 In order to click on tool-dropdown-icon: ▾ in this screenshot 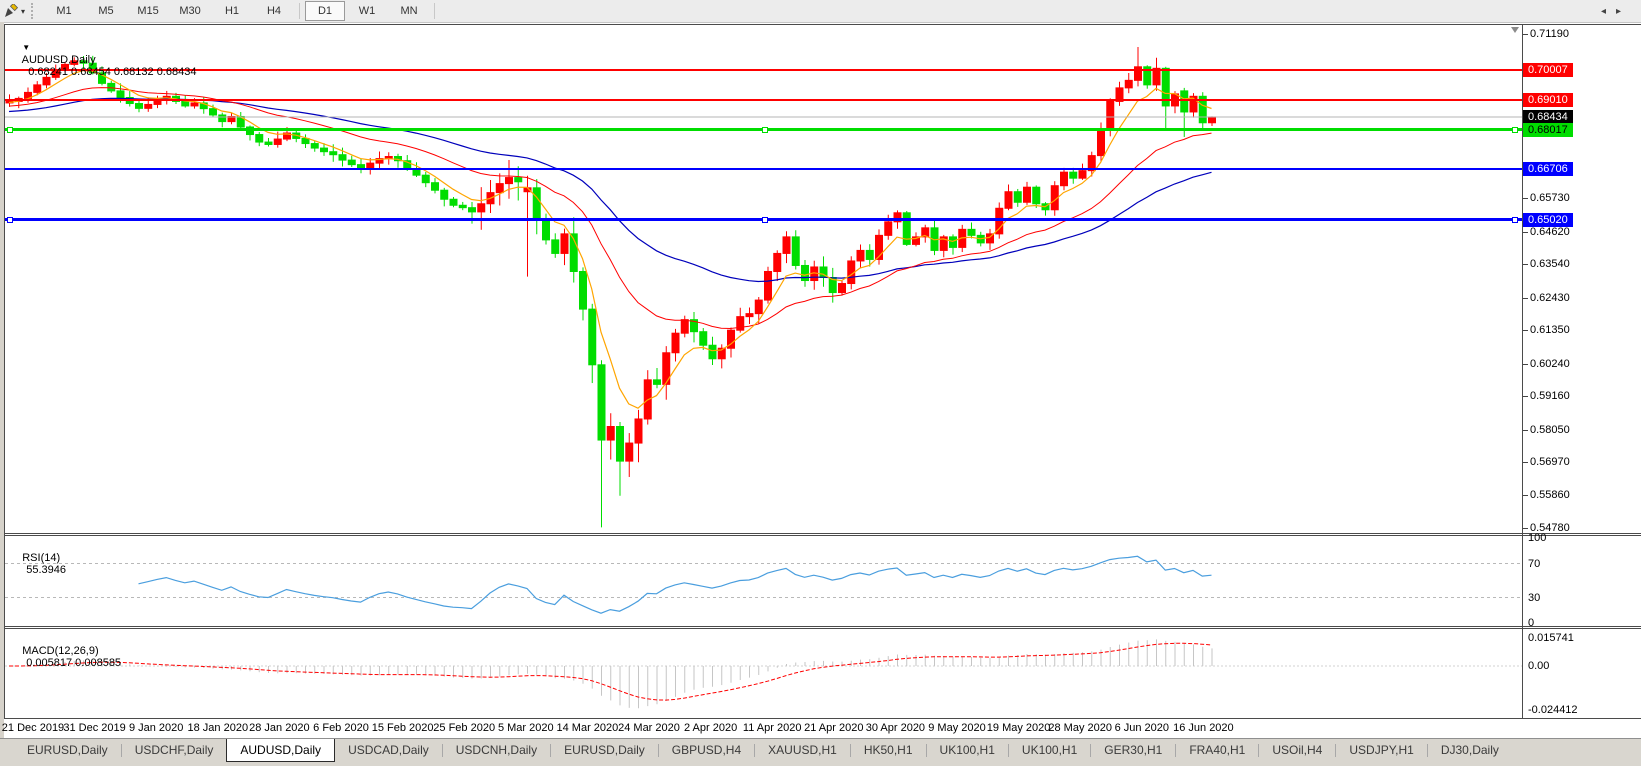, I will do `click(23, 11)`.